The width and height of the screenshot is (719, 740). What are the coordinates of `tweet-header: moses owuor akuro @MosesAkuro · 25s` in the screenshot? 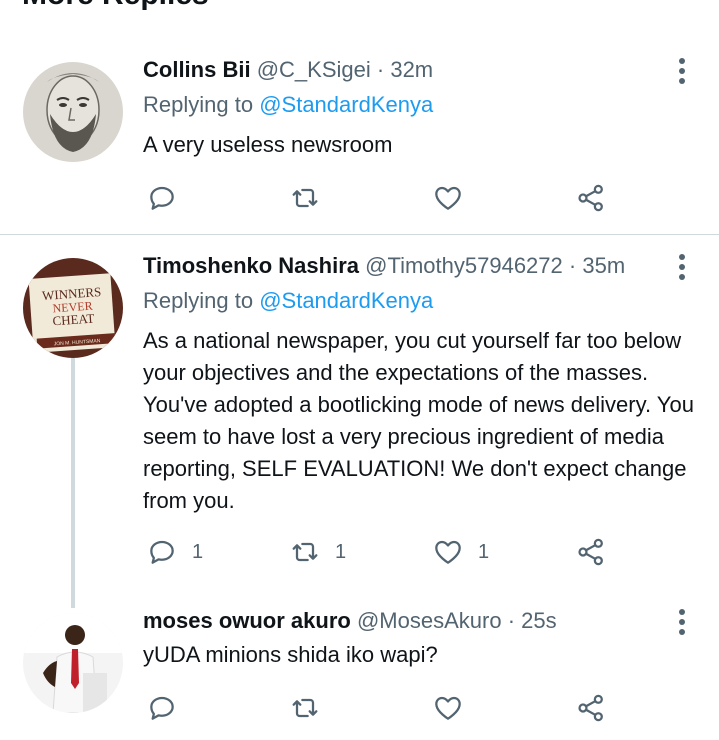 It's located at (350, 621).